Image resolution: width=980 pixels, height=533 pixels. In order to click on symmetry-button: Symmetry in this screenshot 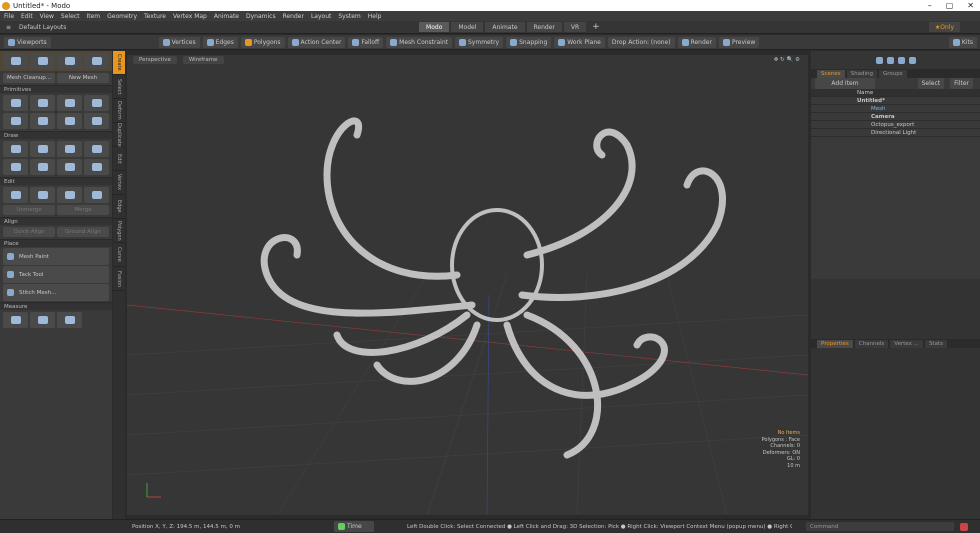, I will do `click(479, 42)`.